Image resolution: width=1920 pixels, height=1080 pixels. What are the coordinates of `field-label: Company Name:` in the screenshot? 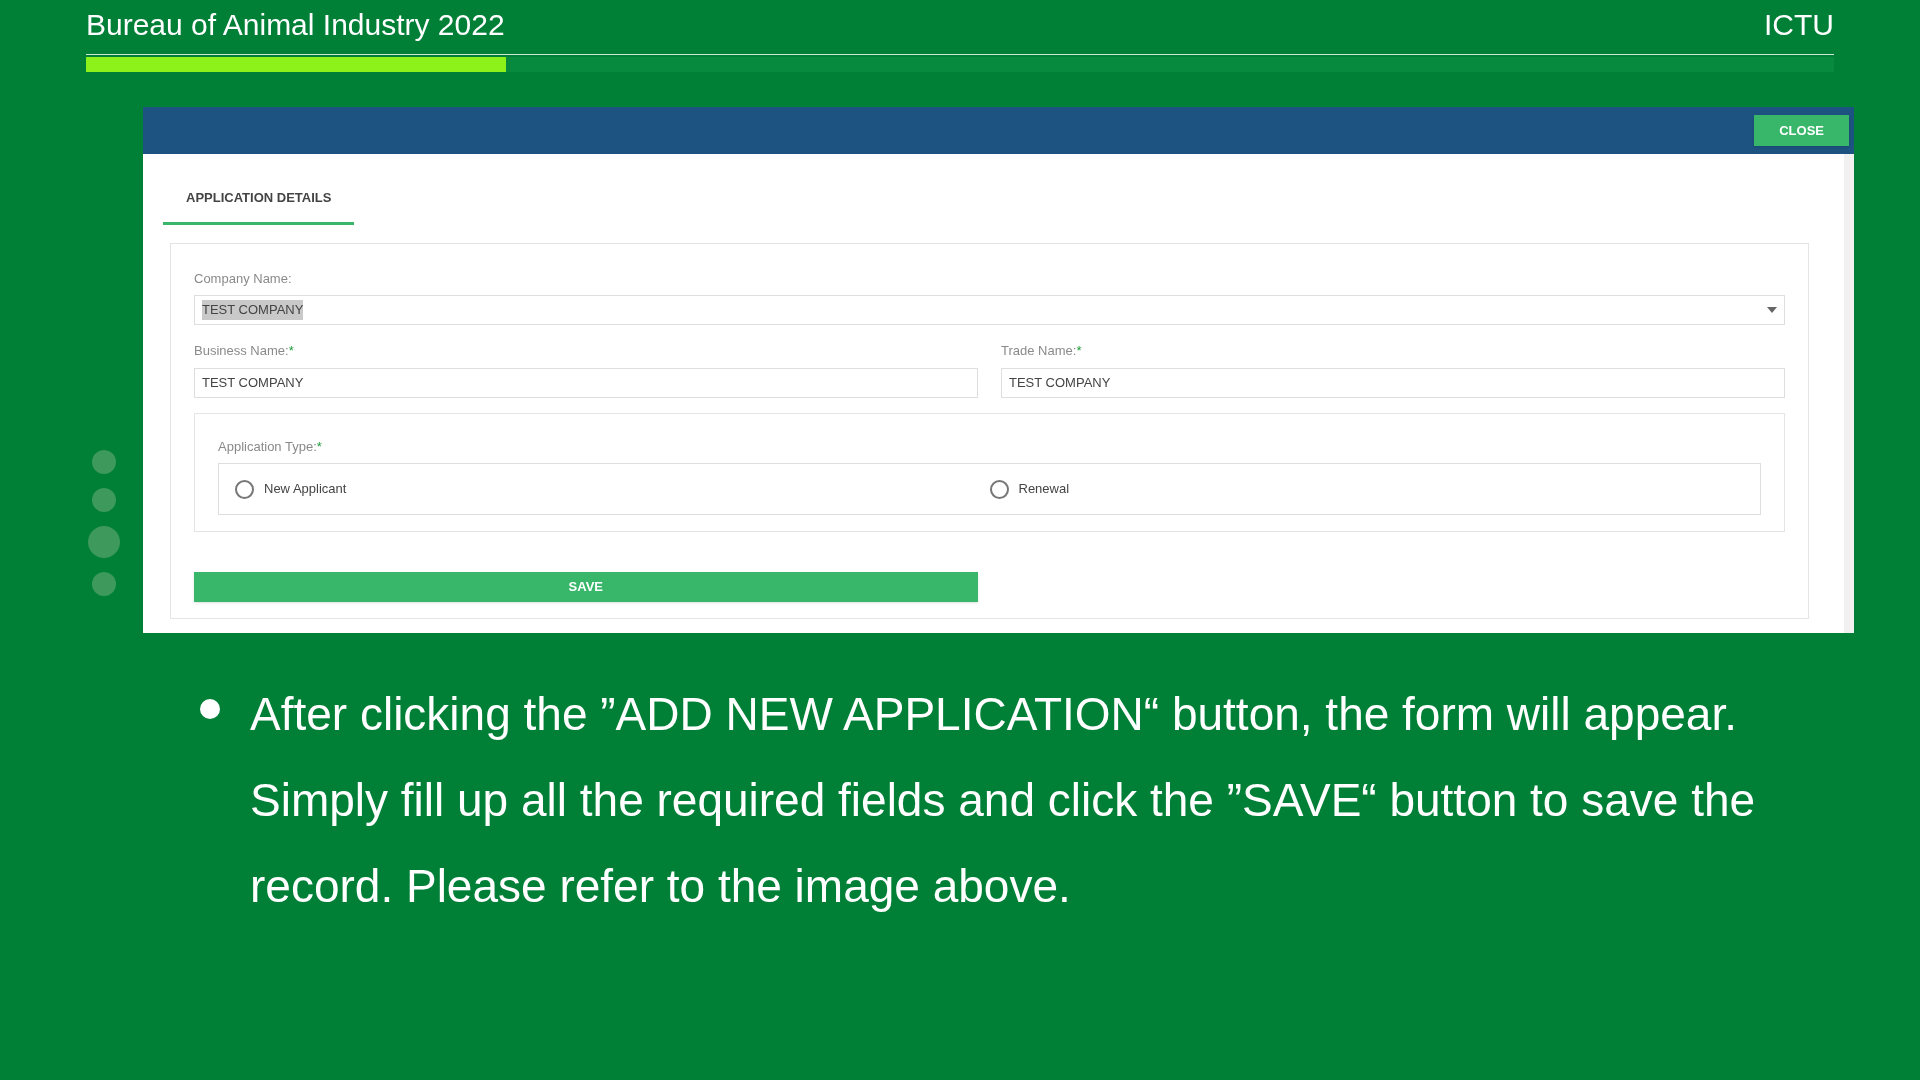 It's located at (243, 278).